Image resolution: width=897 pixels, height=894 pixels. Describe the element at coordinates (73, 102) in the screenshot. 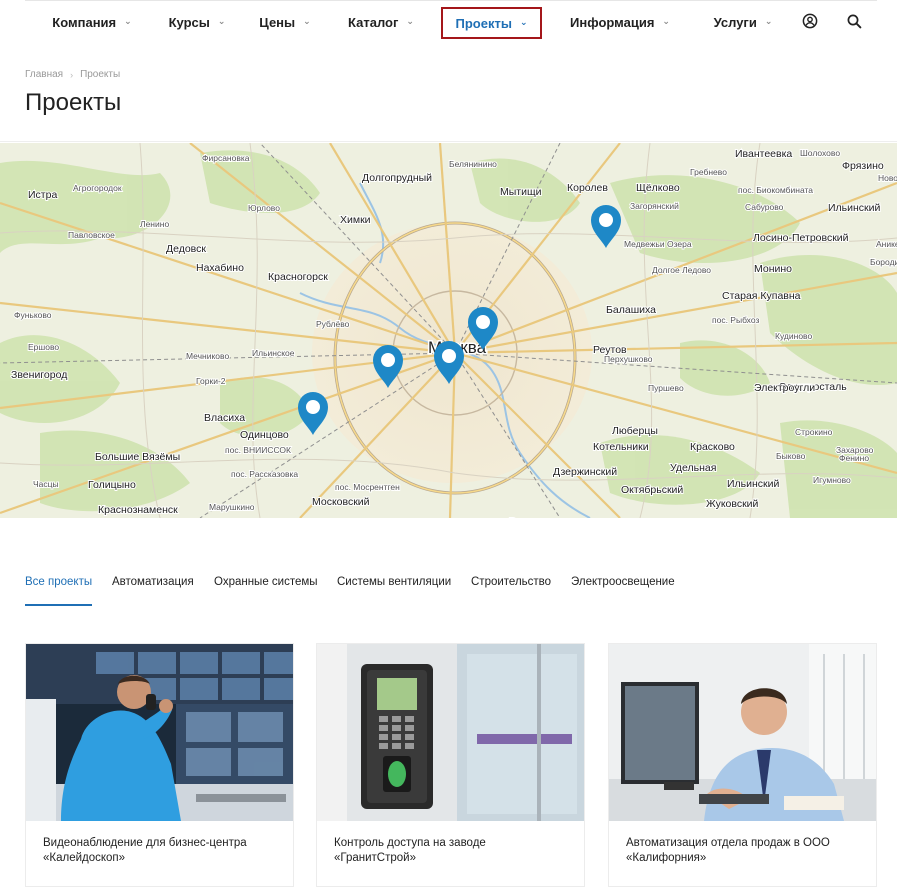

I see `page-title: Проекты` at that location.